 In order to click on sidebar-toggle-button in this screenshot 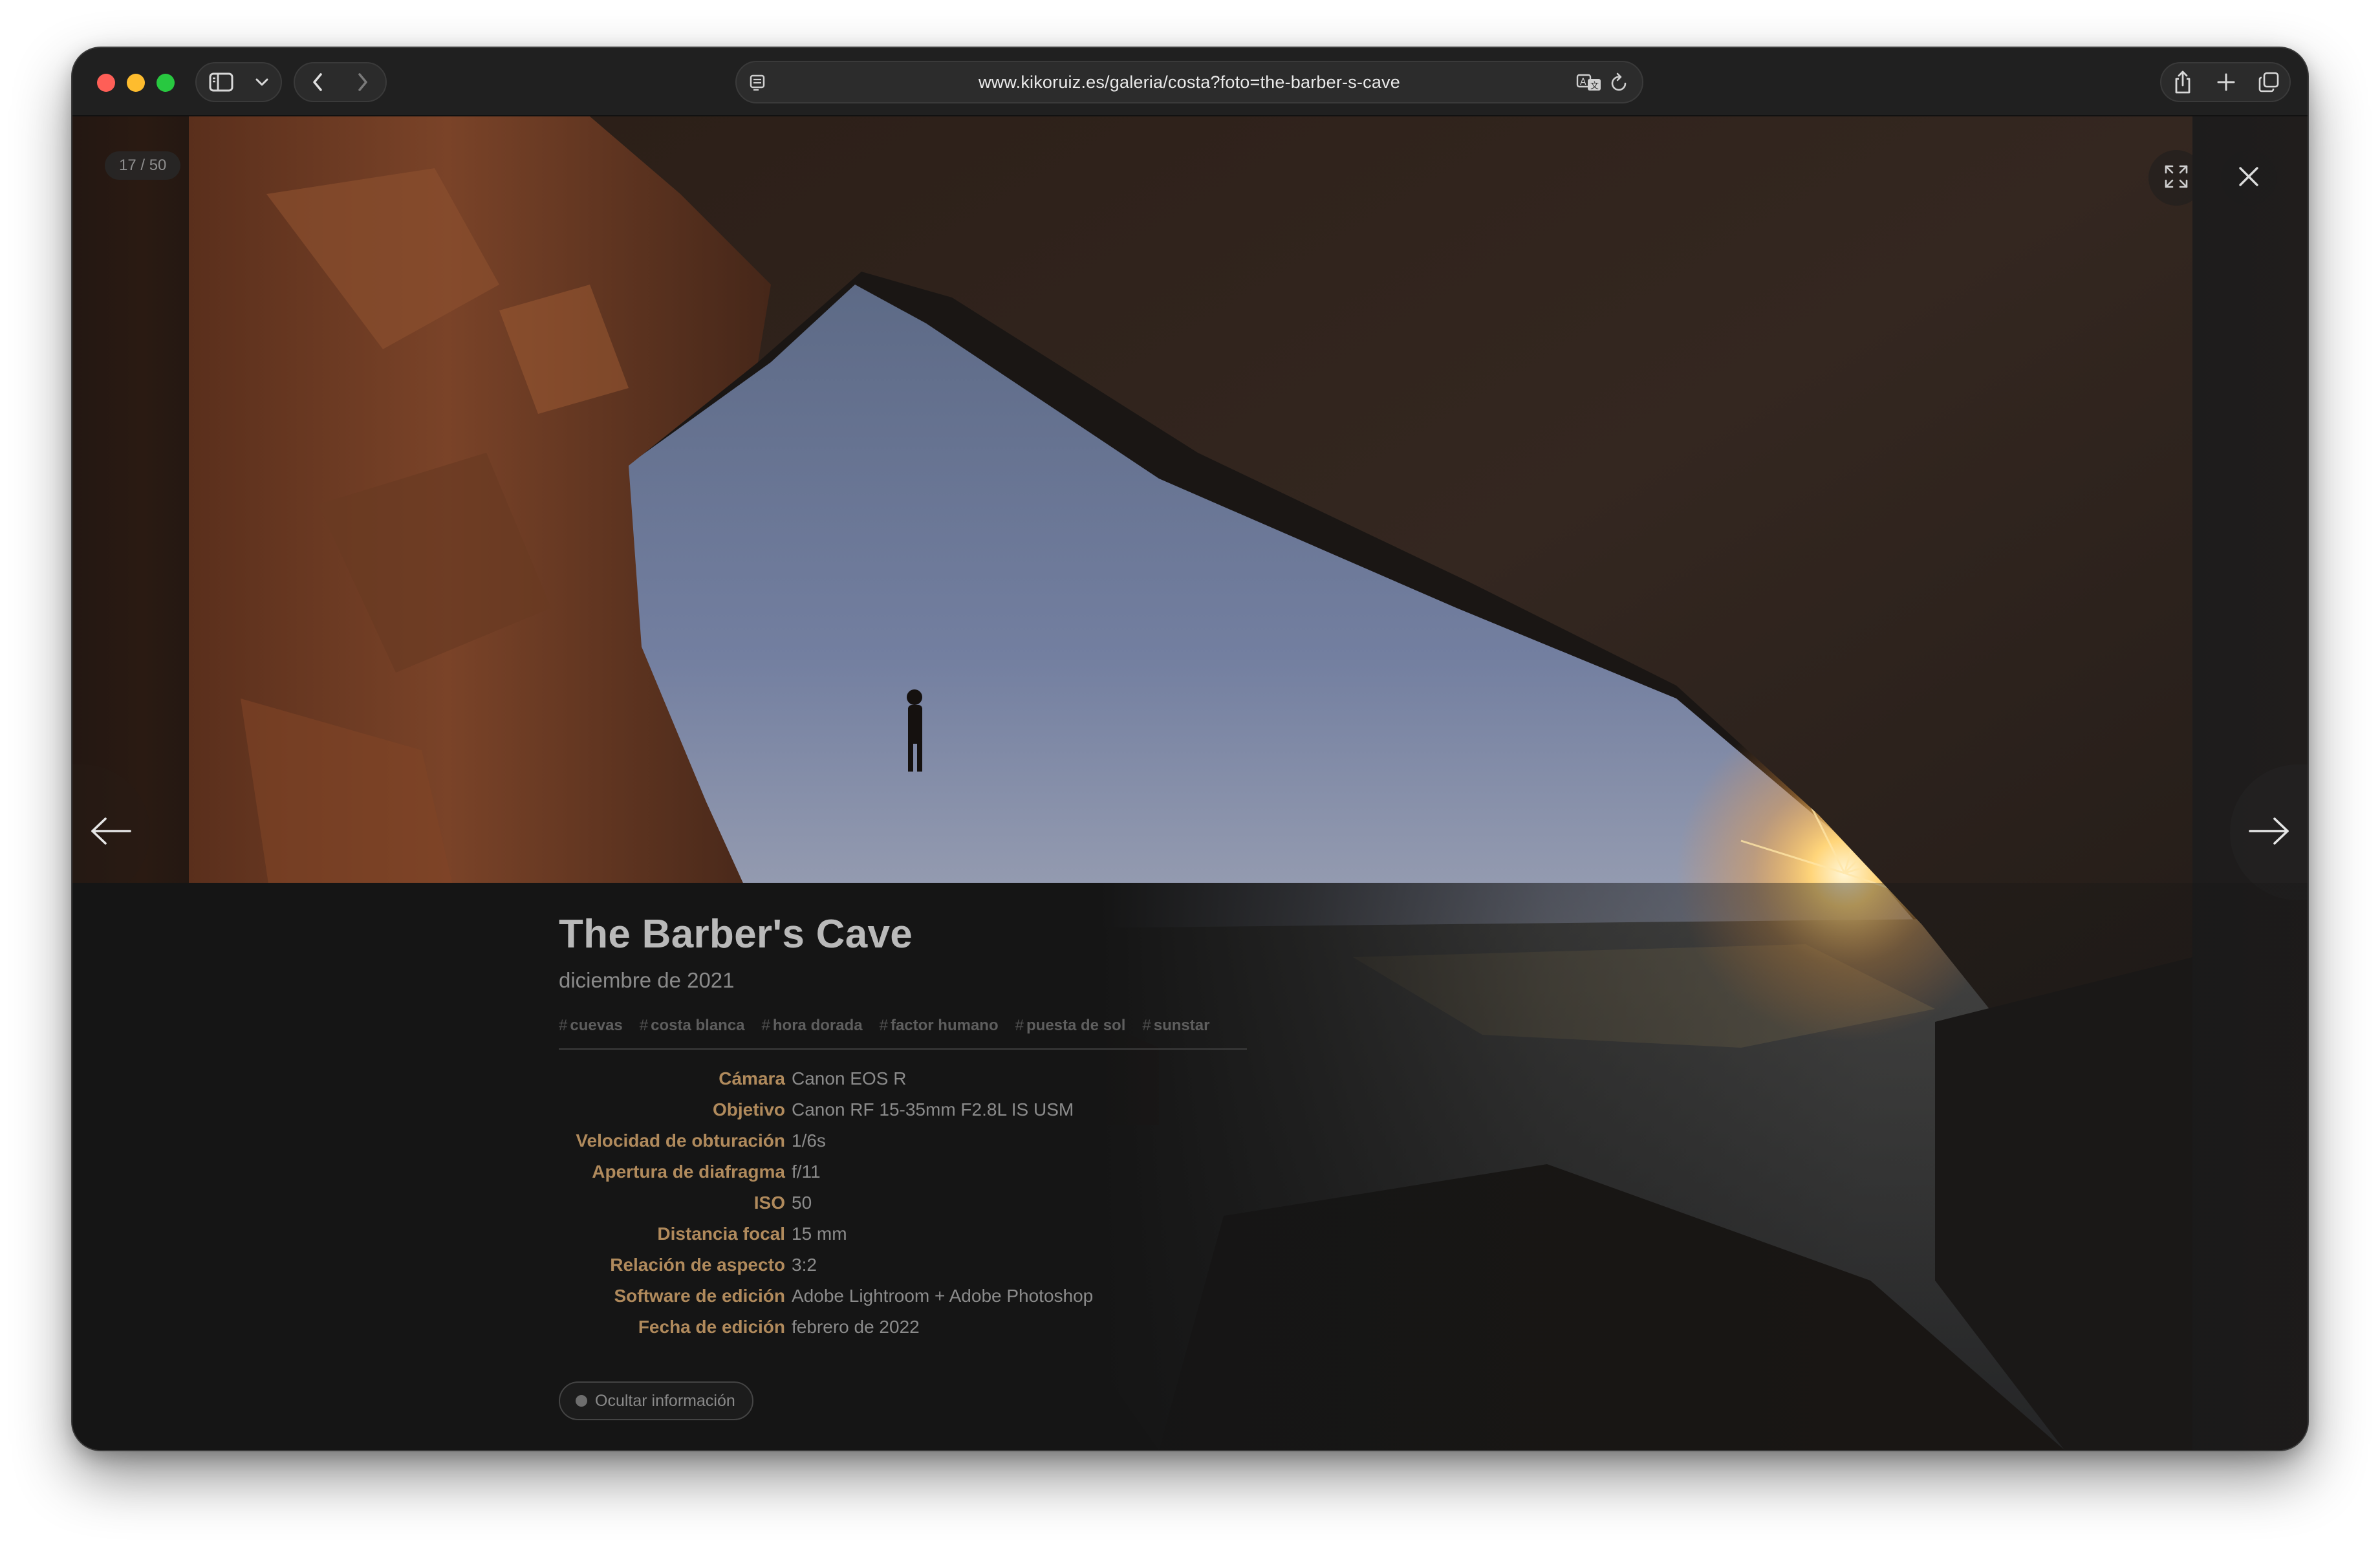, I will do `click(221, 82)`.